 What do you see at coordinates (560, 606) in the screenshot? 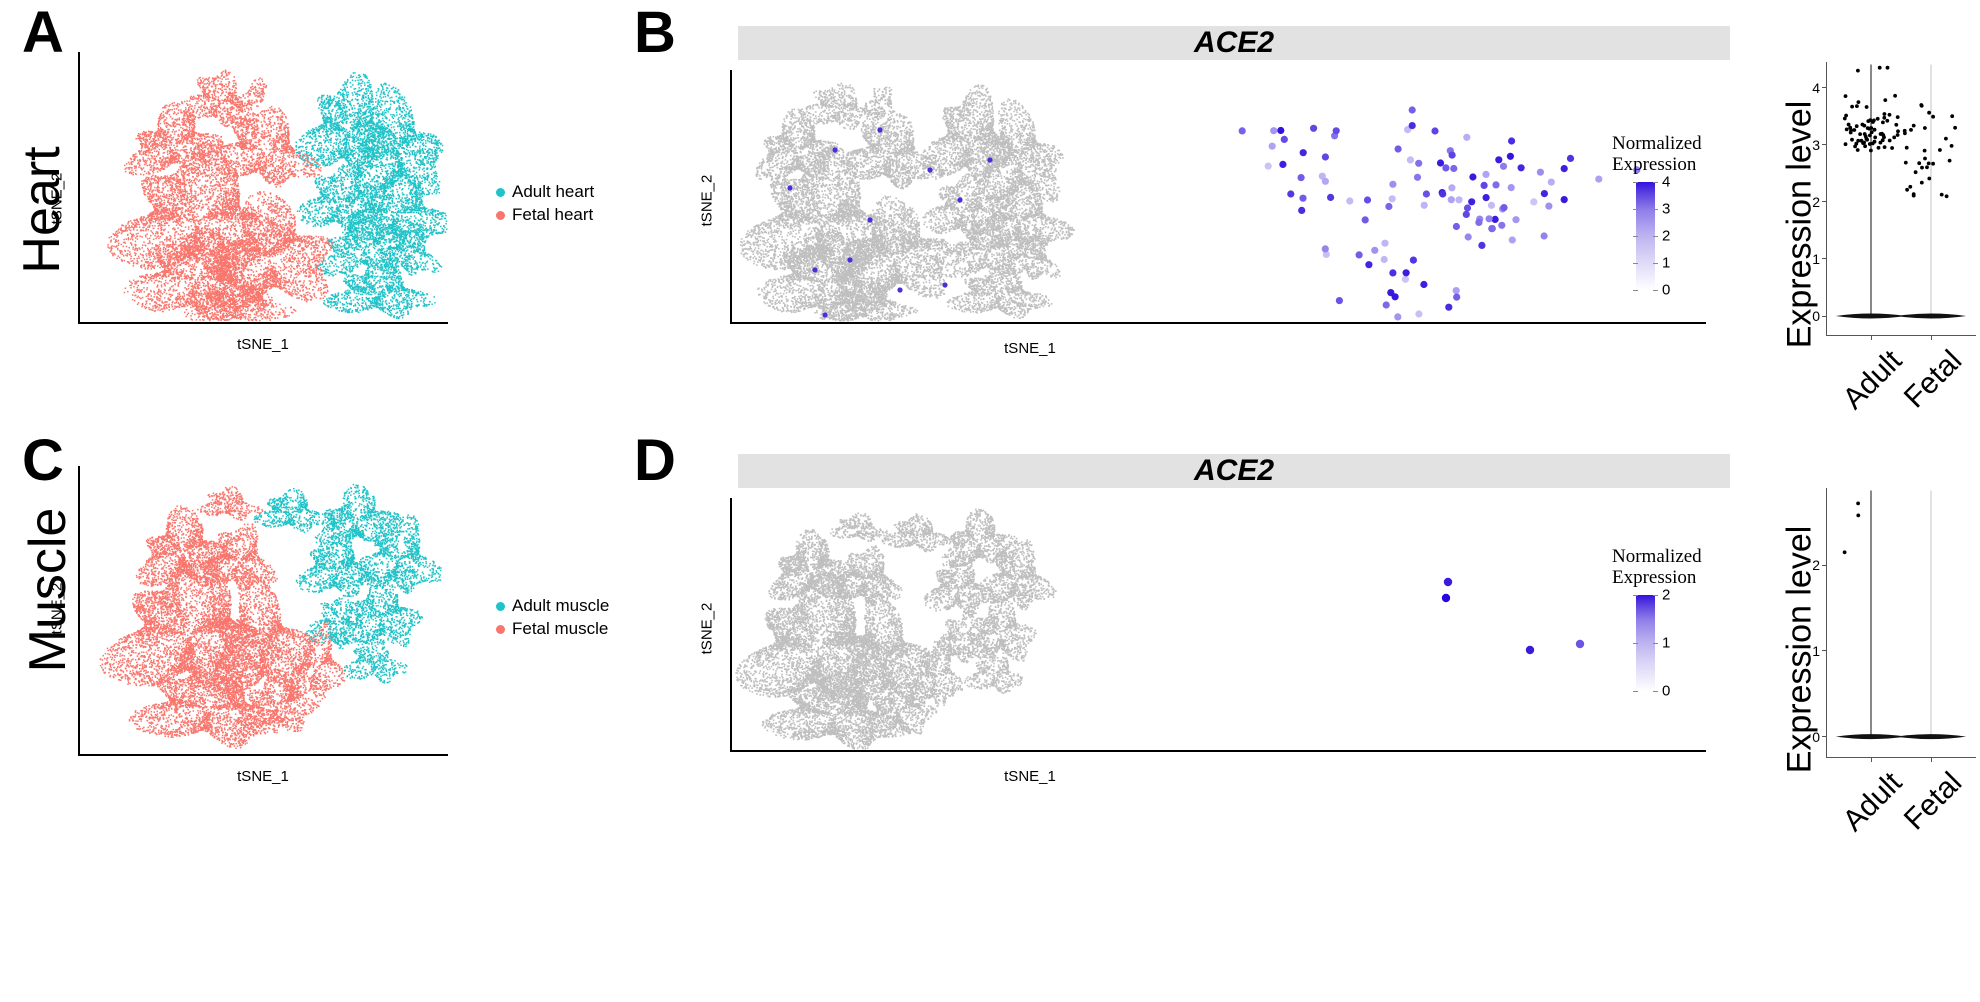
I see `legend-label: Adult muscle` at bounding box center [560, 606].